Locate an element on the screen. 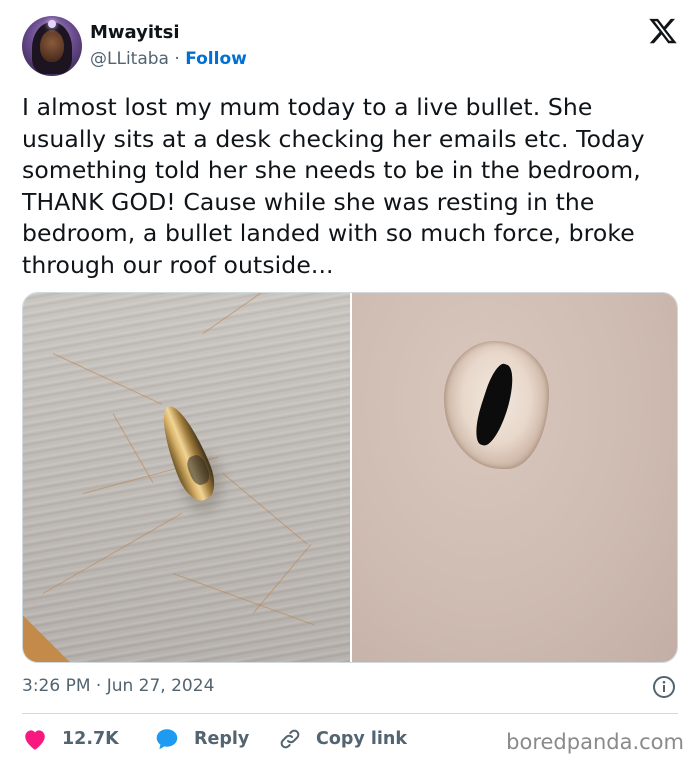  tweet-timestamp: 3:26 PM · Jun 27, 2024 is located at coordinates (118, 686).